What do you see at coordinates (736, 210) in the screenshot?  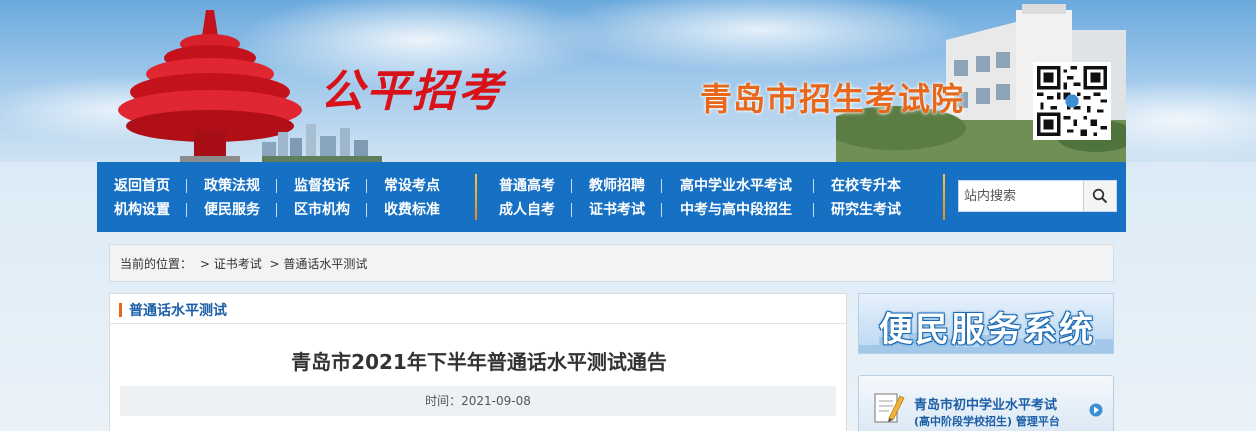 I see `nav-zhongkao: 中考与高中段招生` at bounding box center [736, 210].